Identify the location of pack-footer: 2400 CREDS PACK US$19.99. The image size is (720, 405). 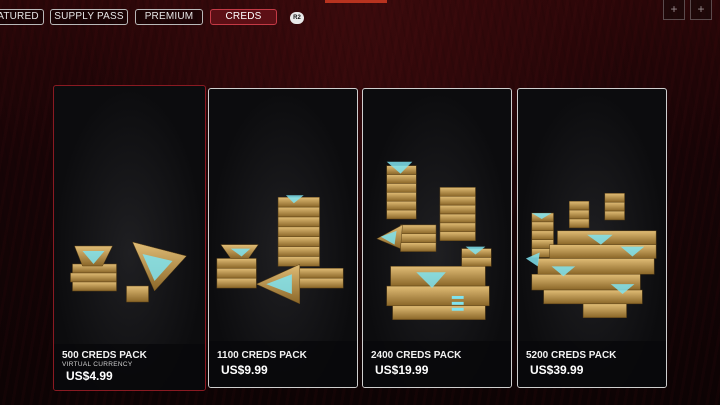
(437, 364).